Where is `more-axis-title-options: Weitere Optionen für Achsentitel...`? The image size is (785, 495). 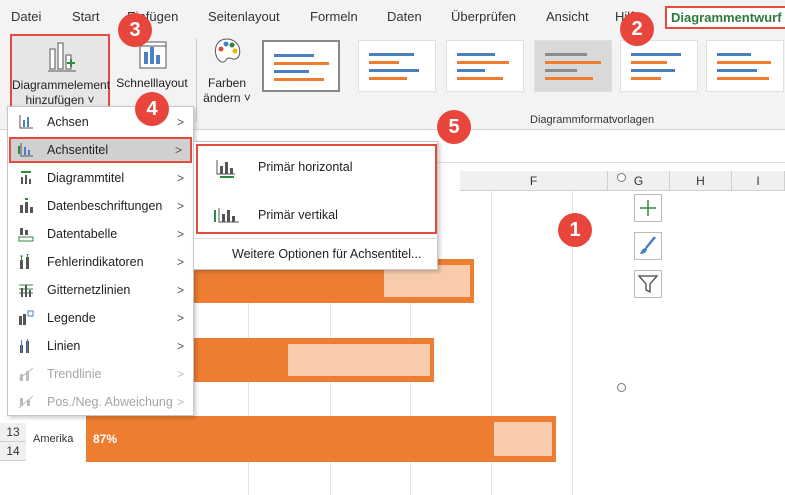 more-axis-title-options: Weitere Optionen für Achsentitel... is located at coordinates (326, 254).